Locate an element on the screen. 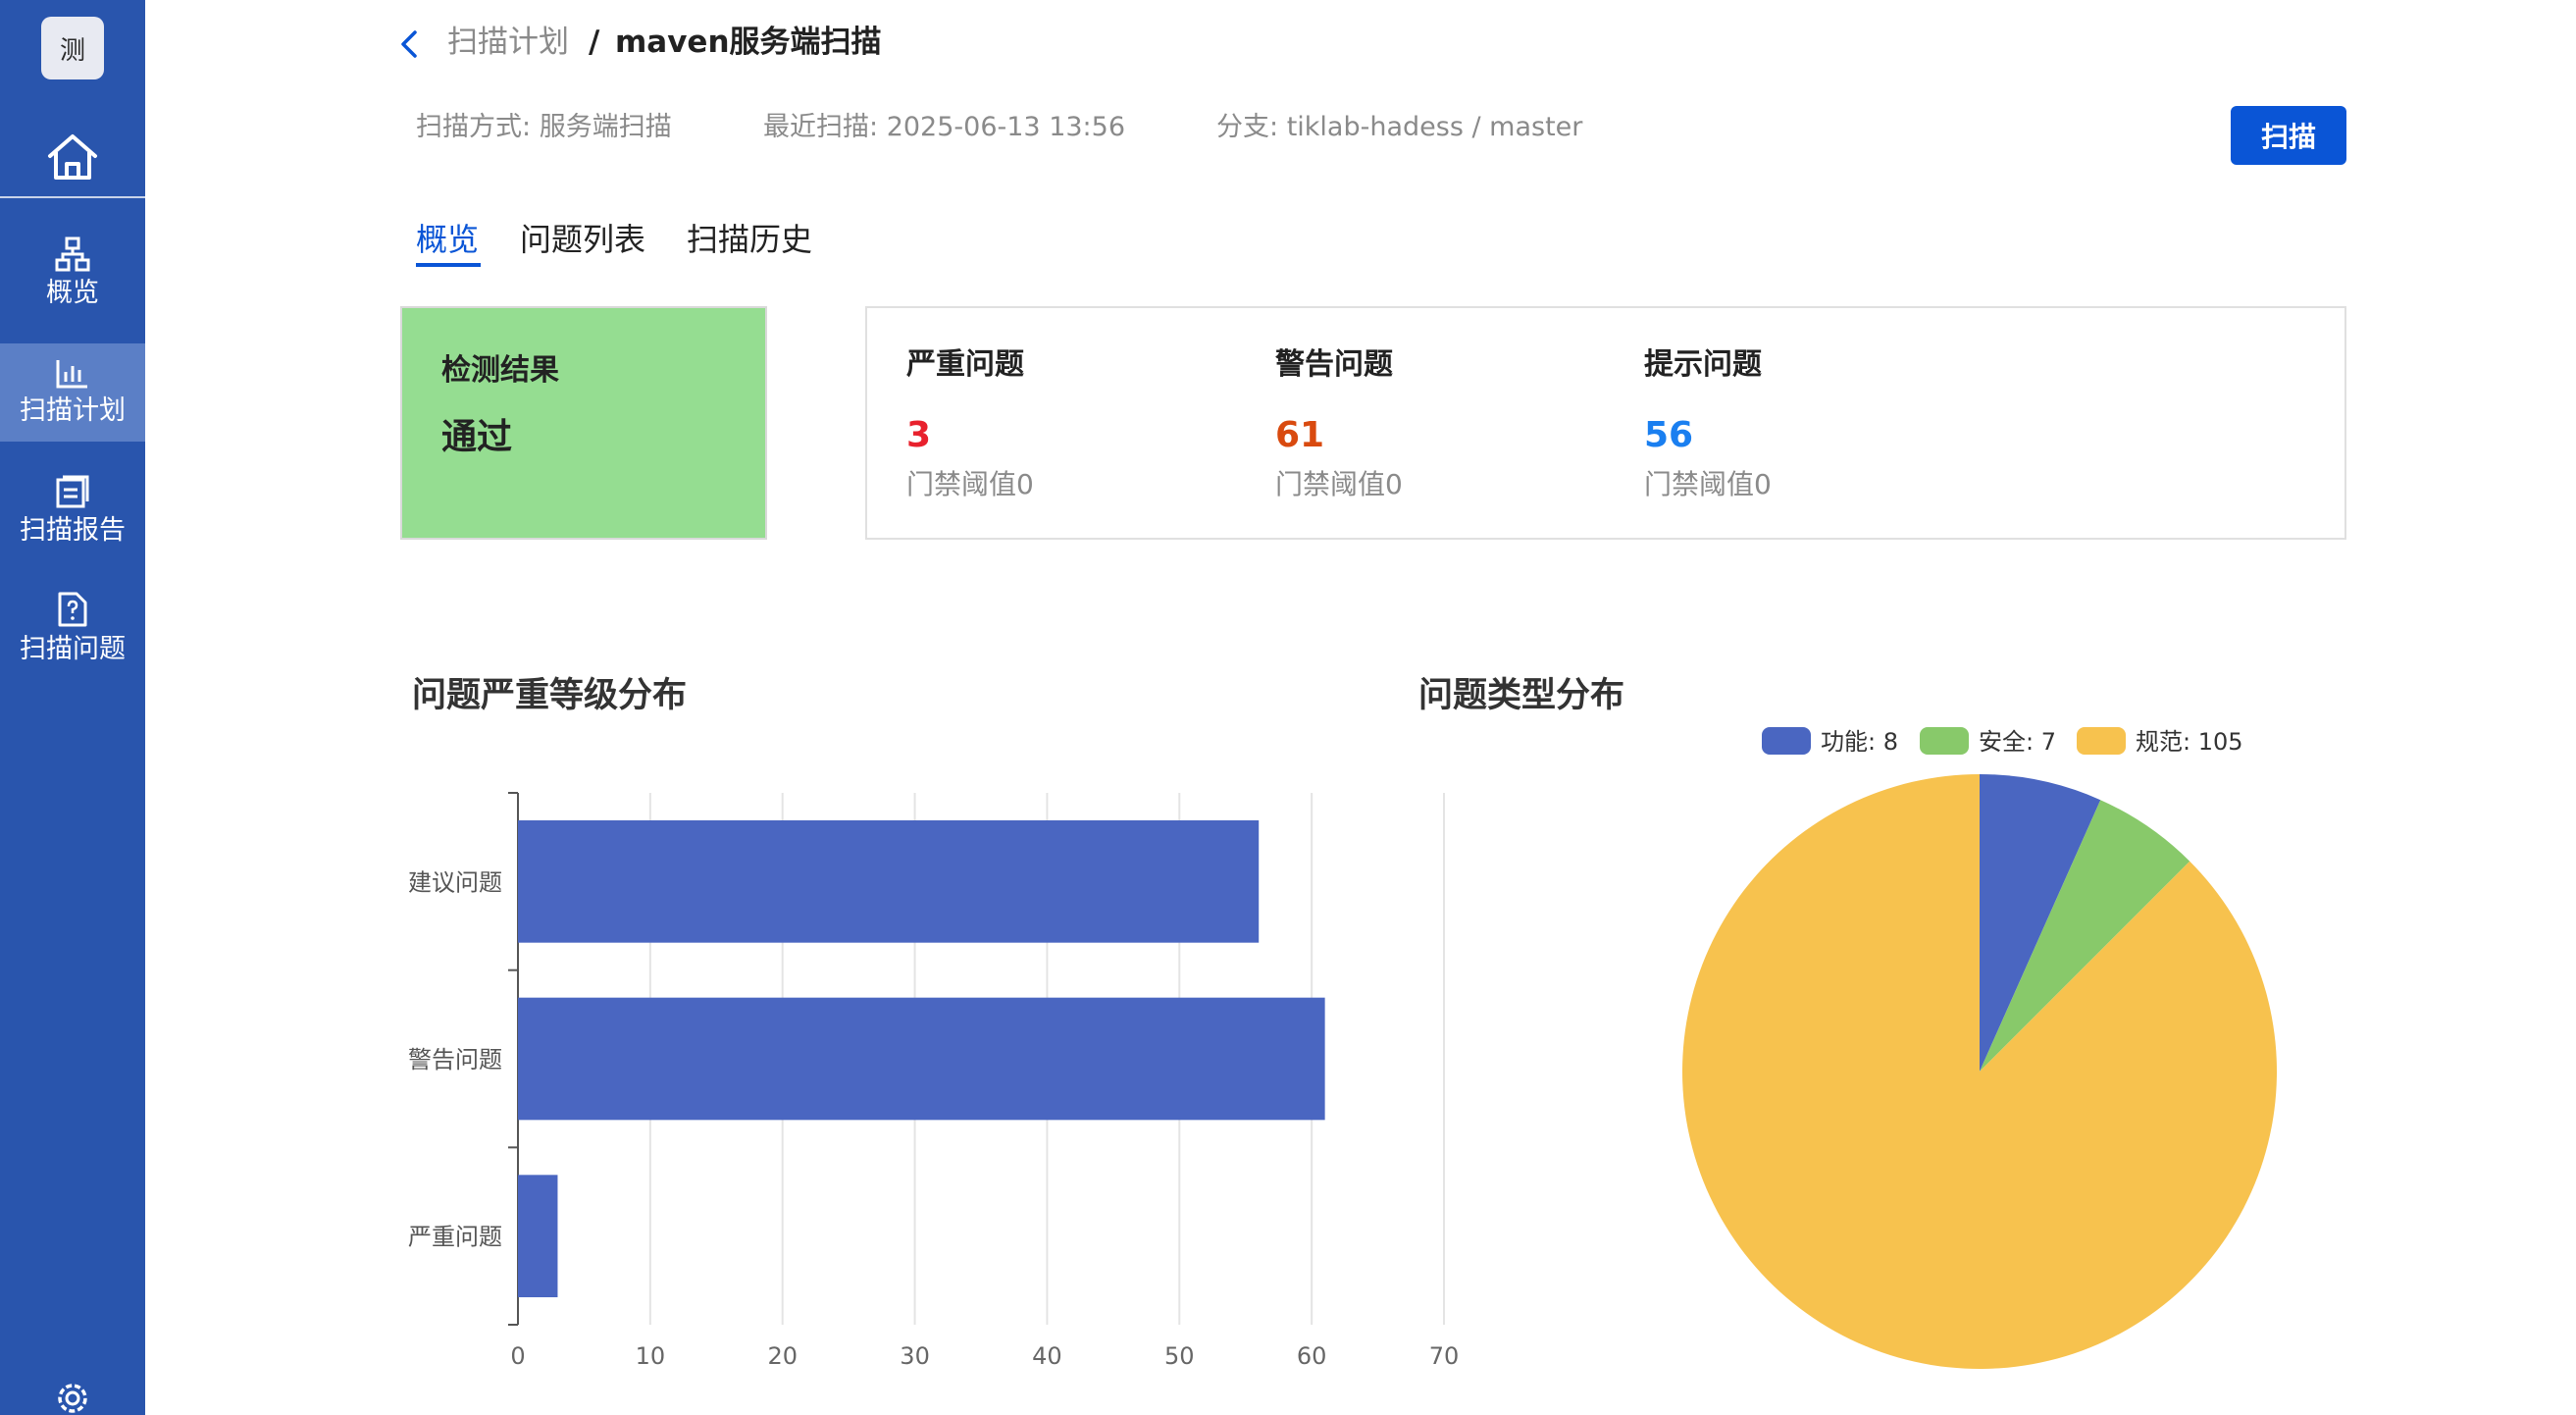 This screenshot has width=2576, height=1415. logo-text: 测 is located at coordinates (72, 50).